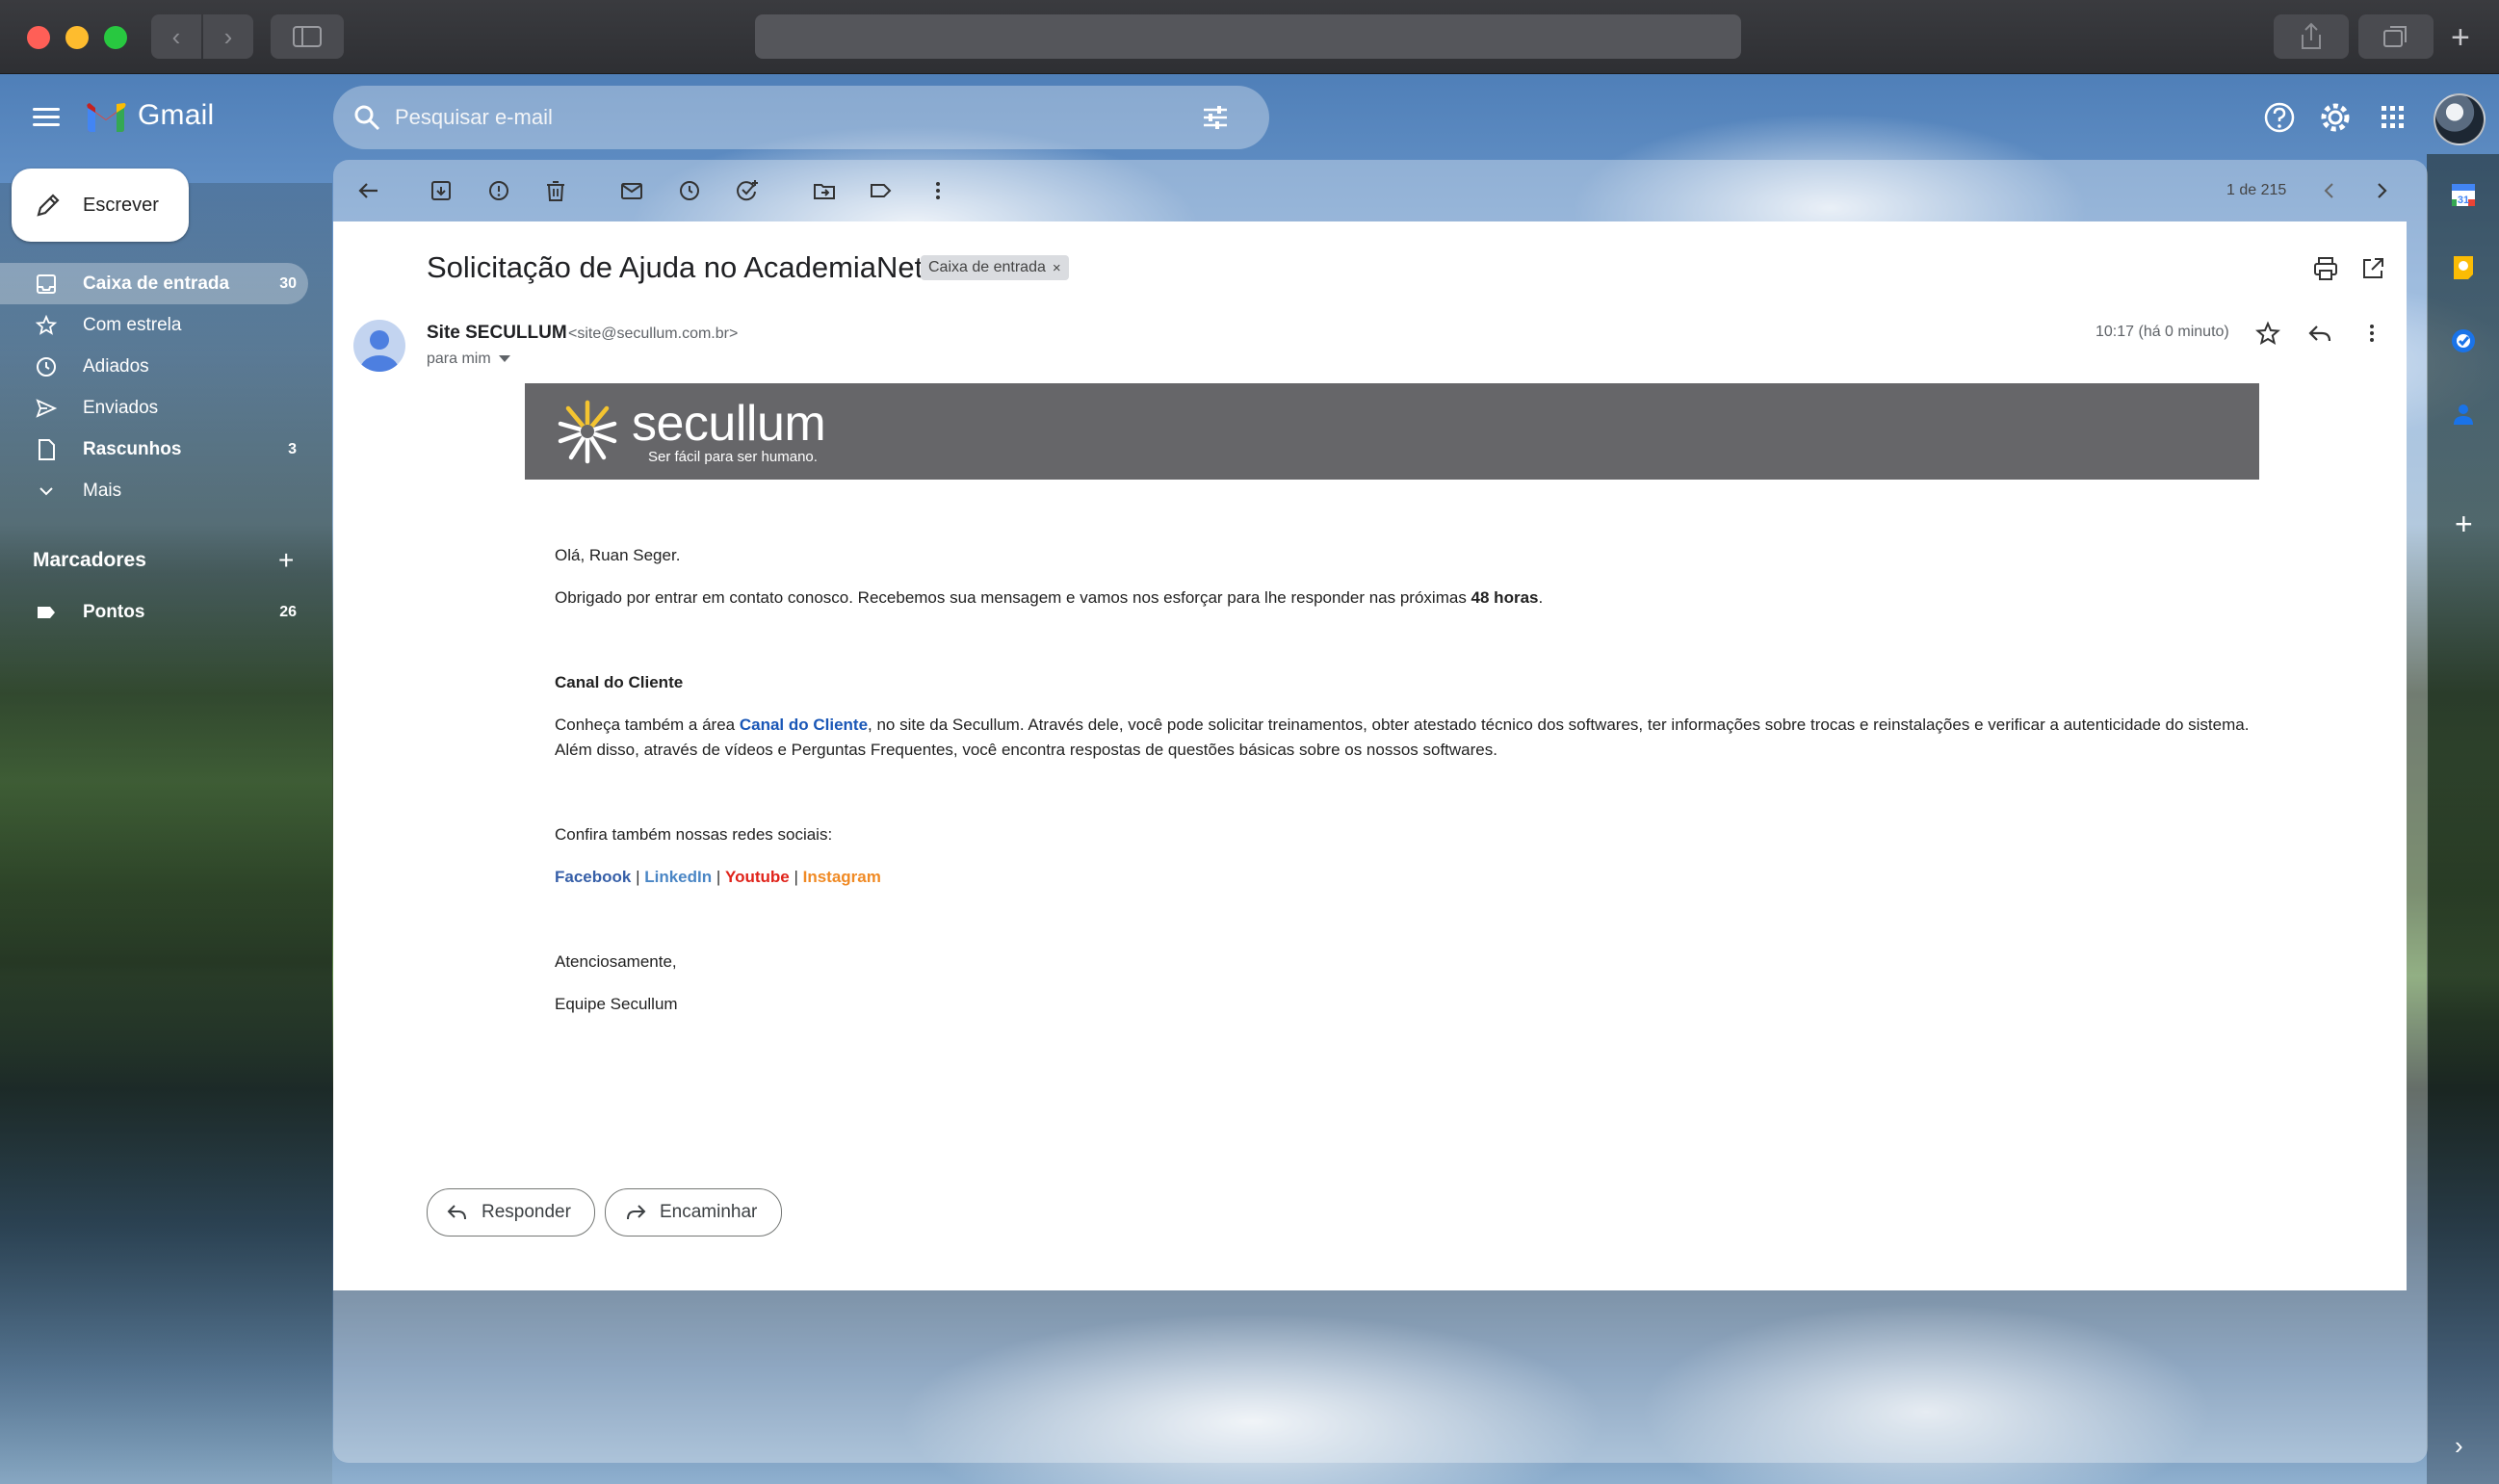  I want to click on search-bar, so click(801, 118).